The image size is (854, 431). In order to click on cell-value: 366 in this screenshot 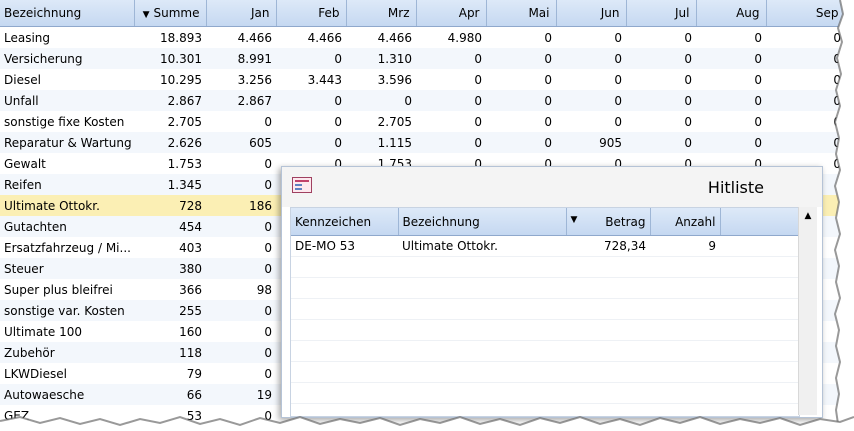, I will do `click(170, 289)`.